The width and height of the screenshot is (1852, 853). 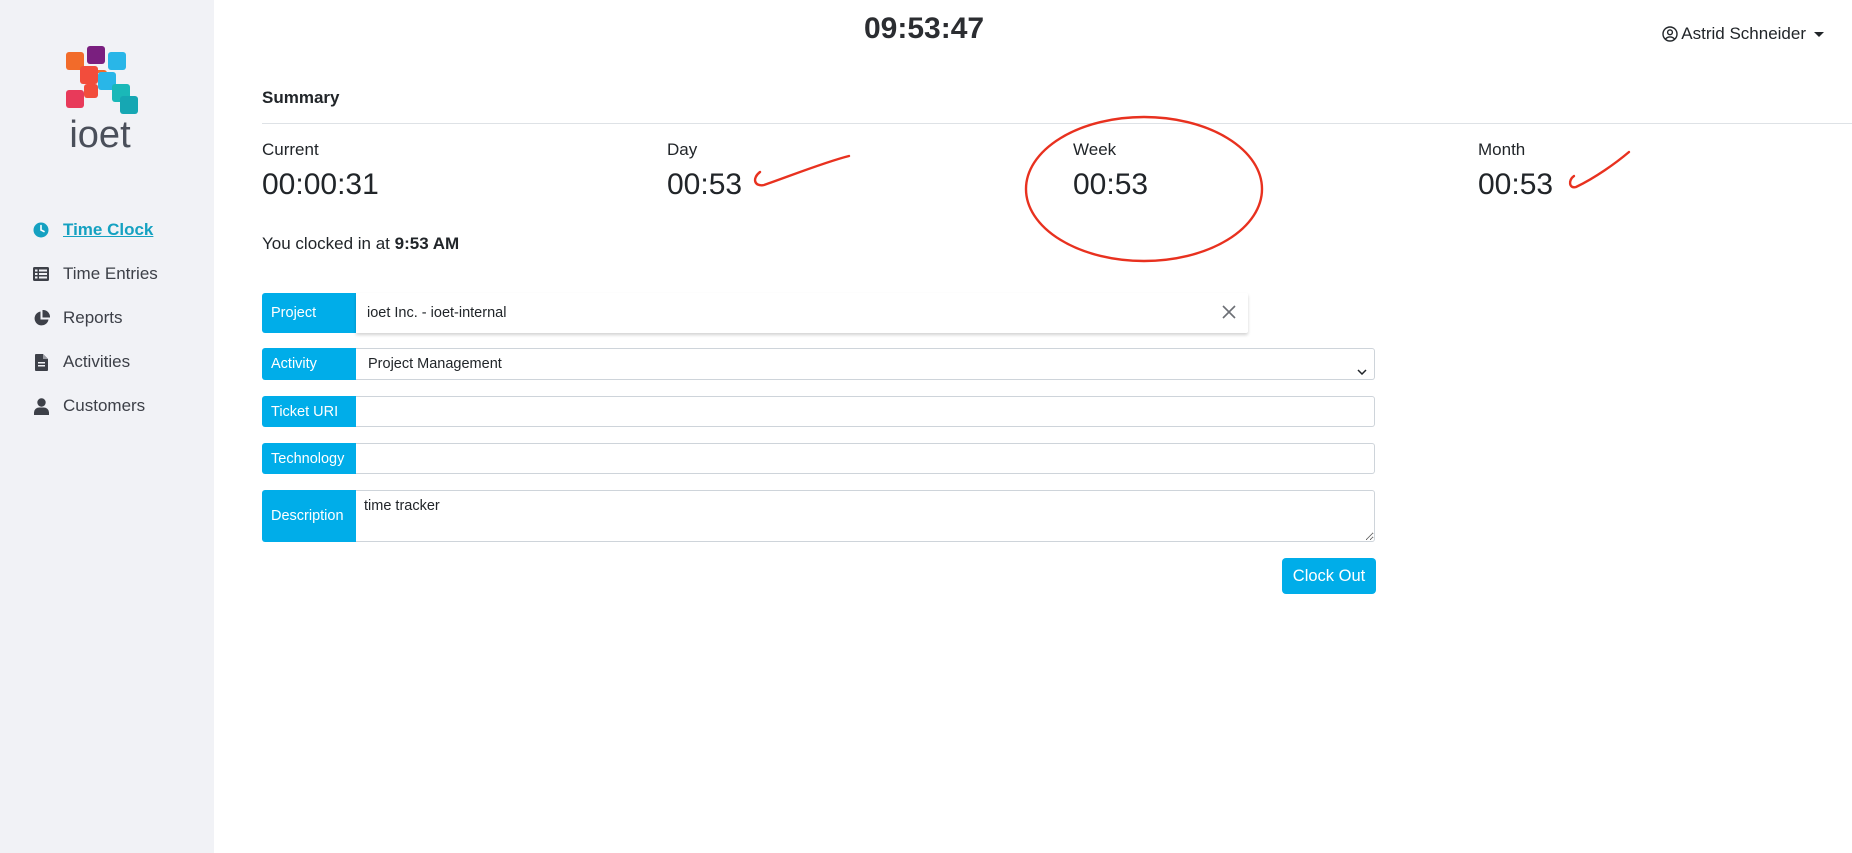 What do you see at coordinates (41, 318) in the screenshot?
I see `pie-chart-icon` at bounding box center [41, 318].